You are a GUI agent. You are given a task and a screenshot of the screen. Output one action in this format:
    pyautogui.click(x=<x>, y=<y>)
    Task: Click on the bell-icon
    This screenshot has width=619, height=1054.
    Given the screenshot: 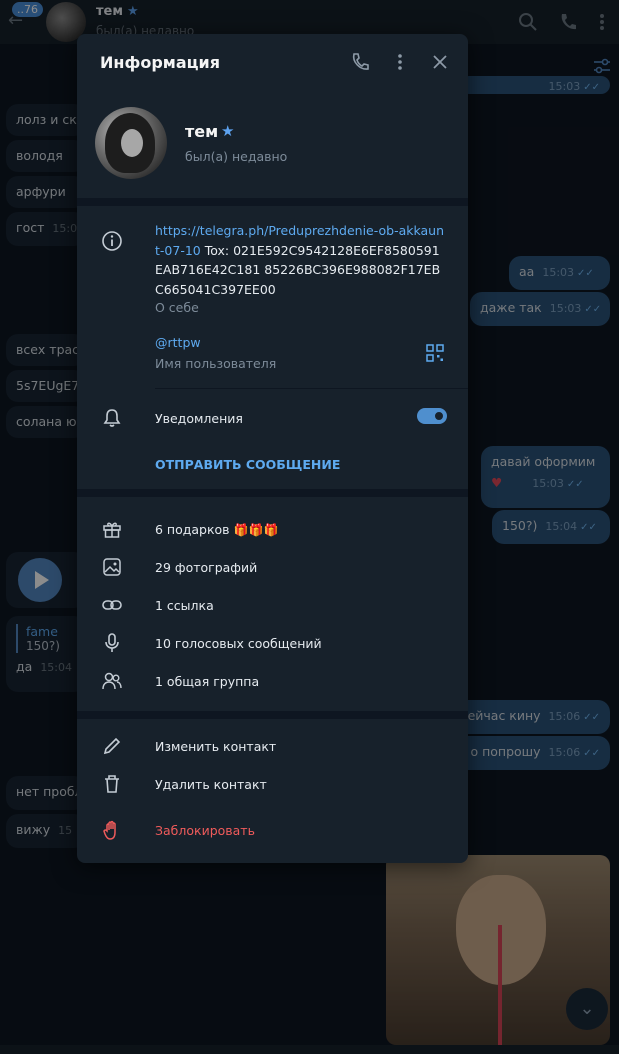 What is the action you would take?
    pyautogui.click(x=112, y=418)
    